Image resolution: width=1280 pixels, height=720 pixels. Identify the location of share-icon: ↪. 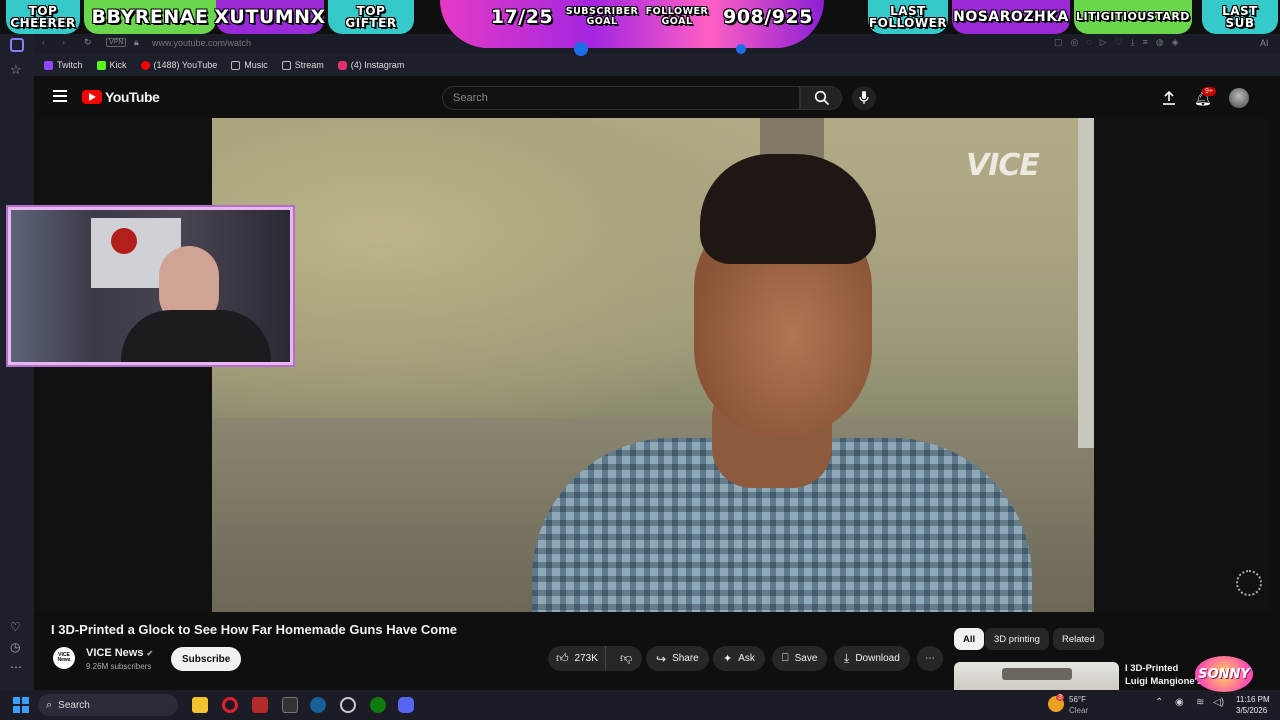
(661, 658).